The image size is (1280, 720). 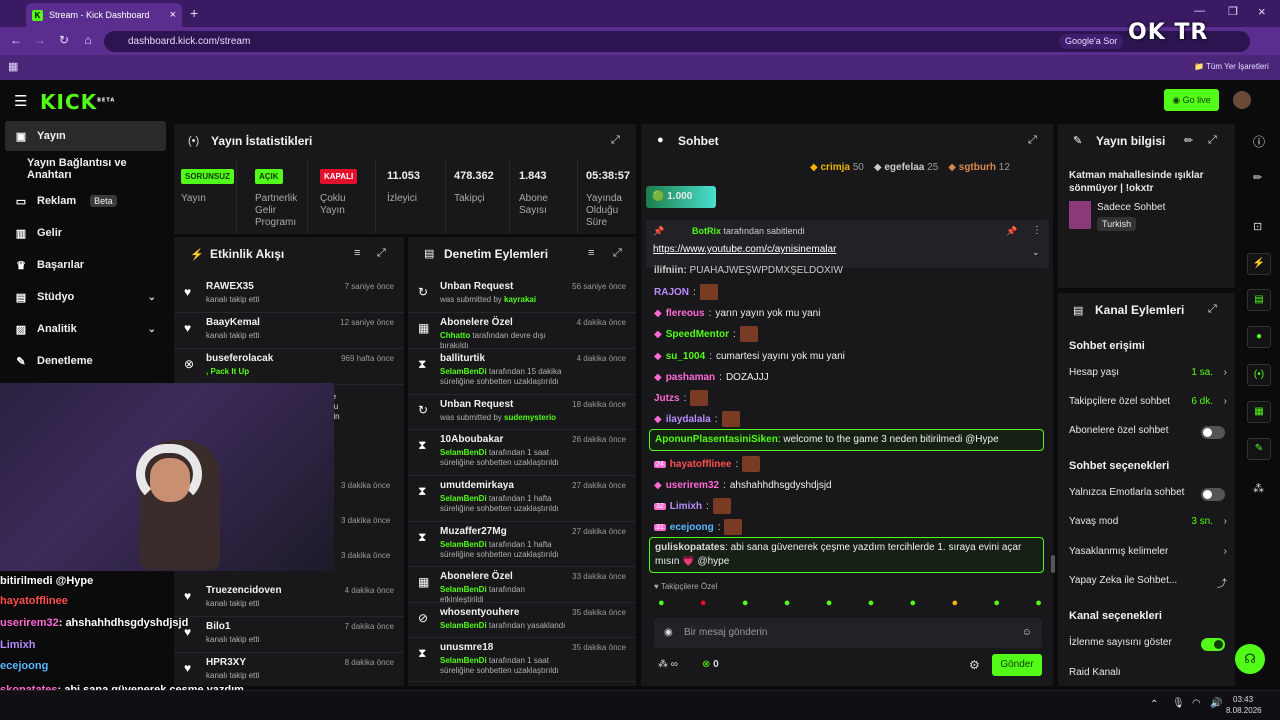 What do you see at coordinates (711, 377) in the screenshot?
I see `chat-message: ◆ pashaman: DOZAJJJ` at bounding box center [711, 377].